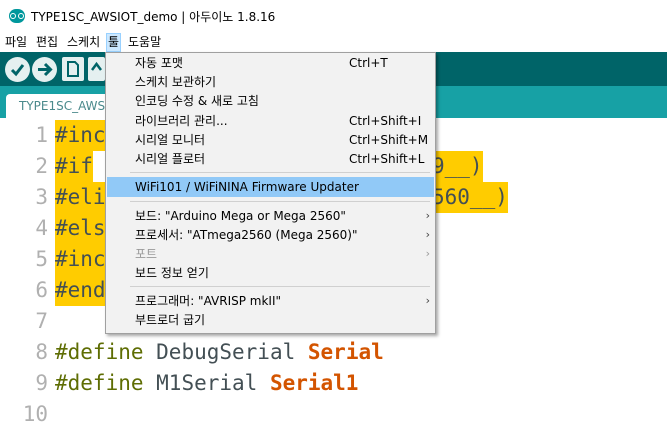 This screenshot has height=430, width=667. What do you see at coordinates (247, 187) in the screenshot?
I see `menu-item-label: WiFi101 / WiFiNINA Firmware Updater` at bounding box center [247, 187].